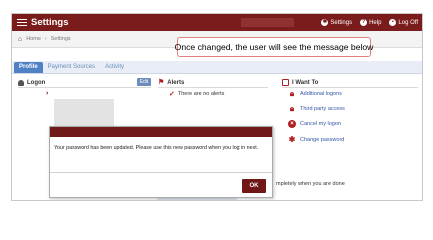  Describe the element at coordinates (71, 67) in the screenshot. I see `tab-payment-sources: Payment Sources` at that location.